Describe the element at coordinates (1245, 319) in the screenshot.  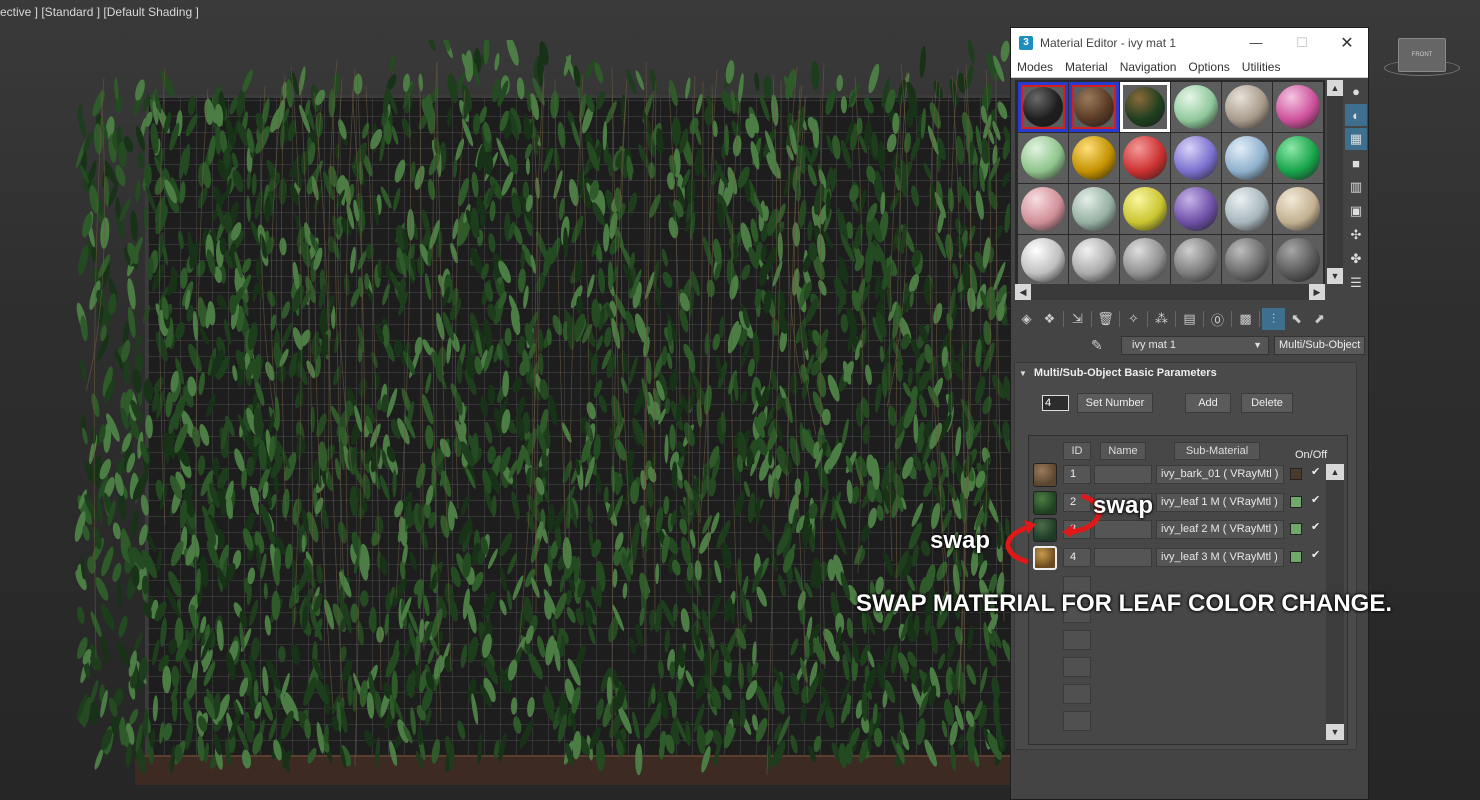
I see `show-shaded-icon: ▩` at that location.